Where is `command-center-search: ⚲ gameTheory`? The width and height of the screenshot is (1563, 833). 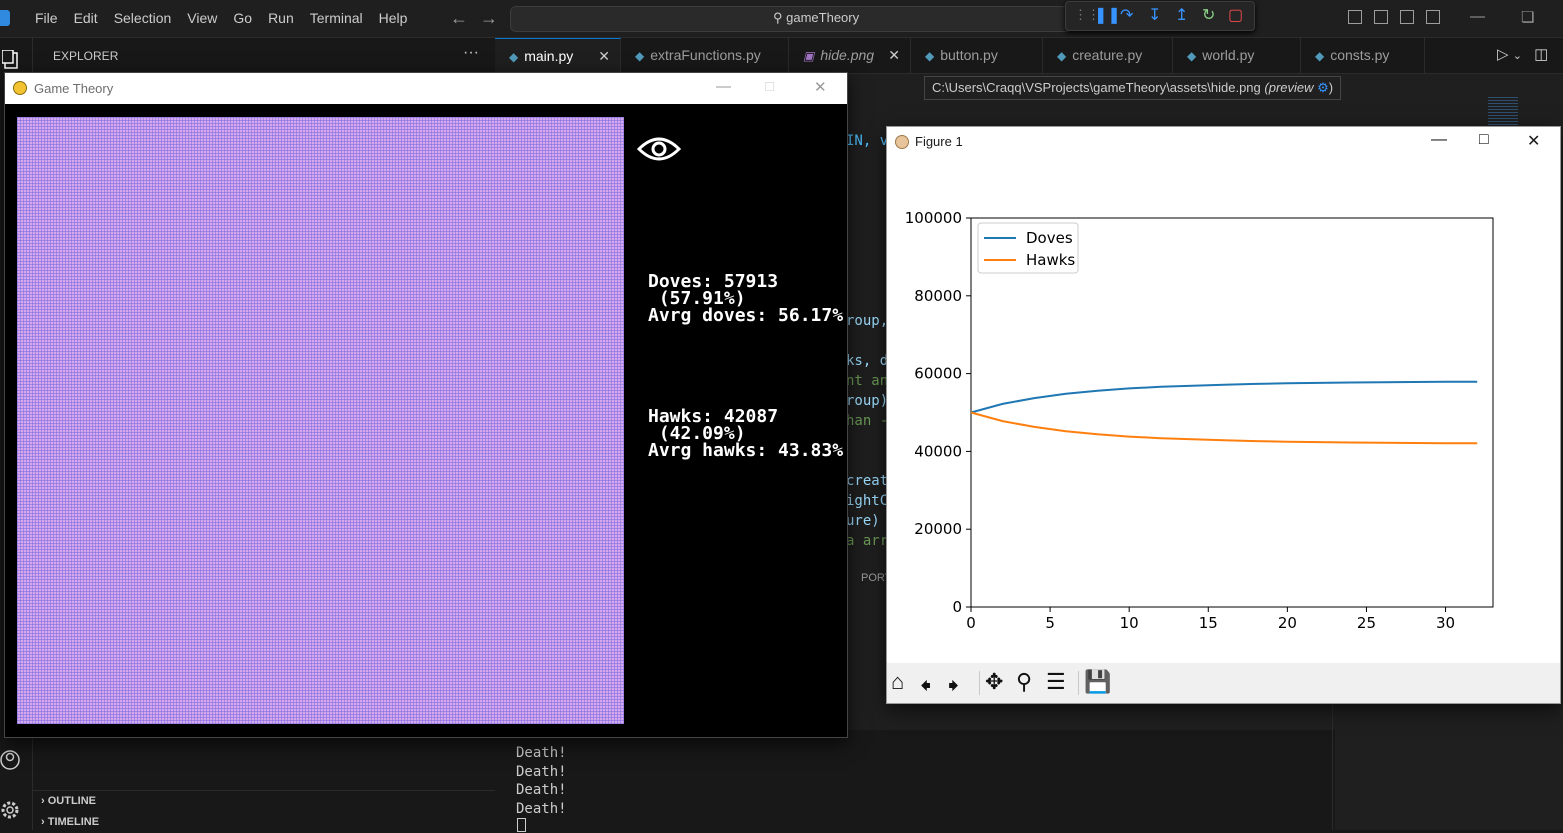 command-center-search: ⚲ gameTheory is located at coordinates (791, 19).